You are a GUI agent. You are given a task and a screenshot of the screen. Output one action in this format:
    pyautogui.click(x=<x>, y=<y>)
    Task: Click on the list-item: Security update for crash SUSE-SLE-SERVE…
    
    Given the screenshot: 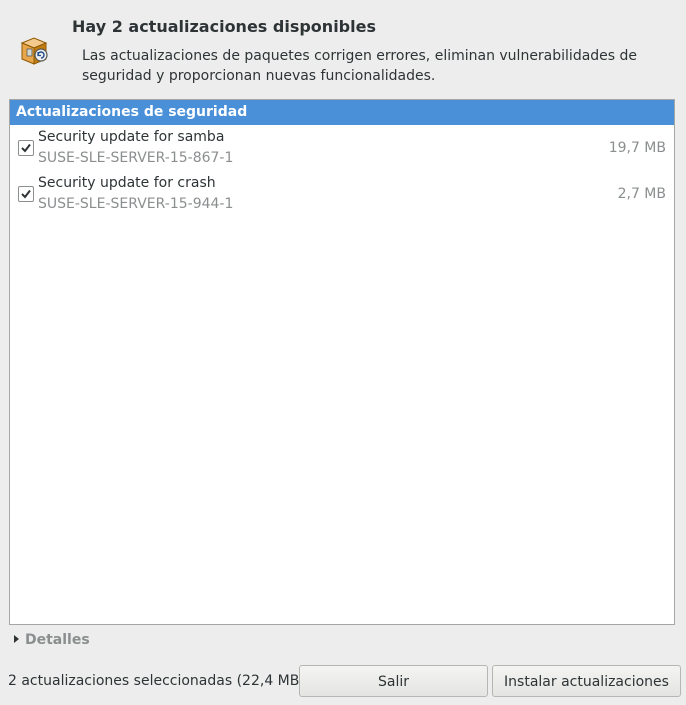 What is the action you would take?
    pyautogui.click(x=342, y=195)
    